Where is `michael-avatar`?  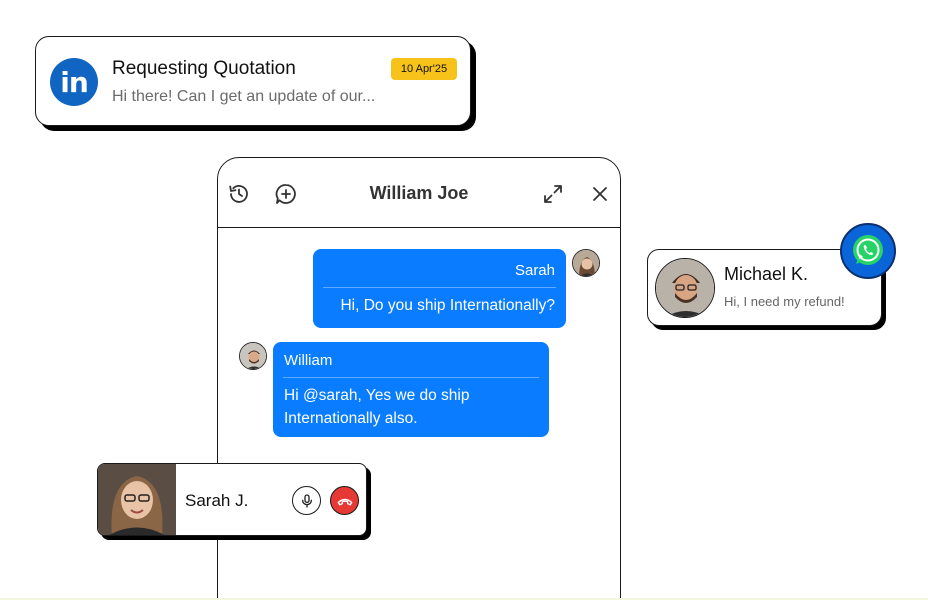
michael-avatar is located at coordinates (685, 288).